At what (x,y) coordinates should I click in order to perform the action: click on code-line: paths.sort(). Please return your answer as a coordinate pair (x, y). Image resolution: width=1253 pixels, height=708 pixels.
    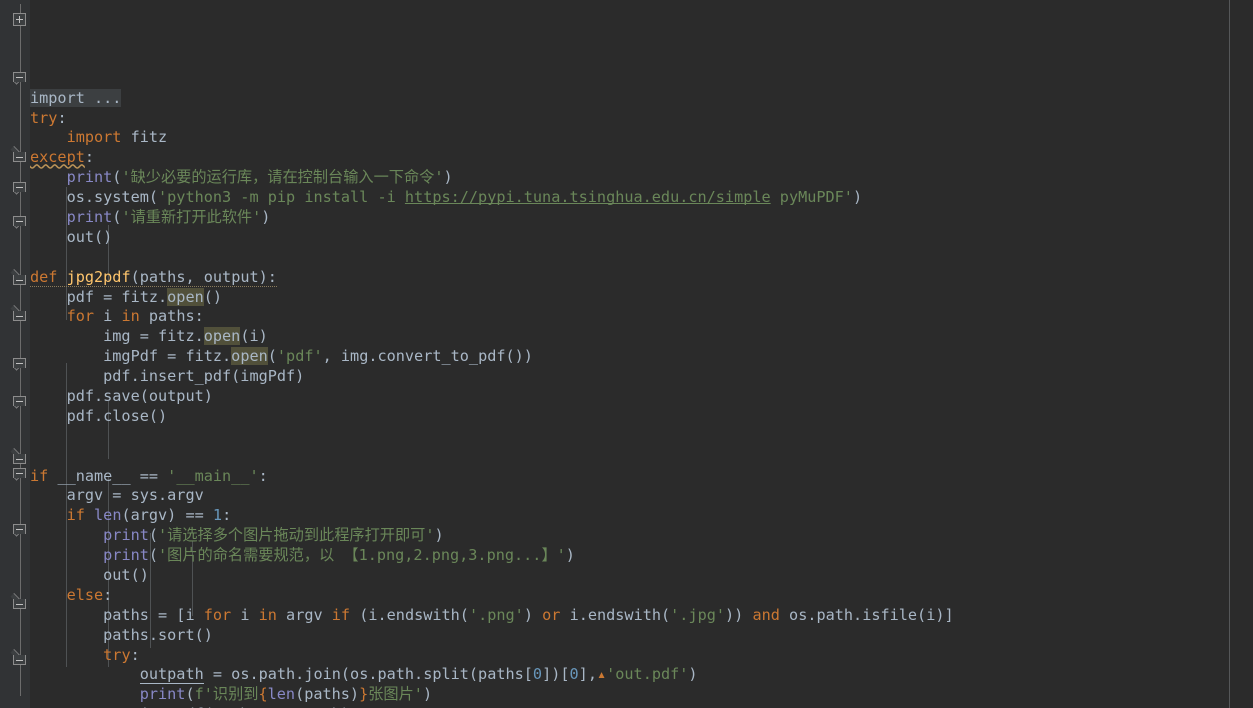
    Looking at the image, I should click on (641, 636).